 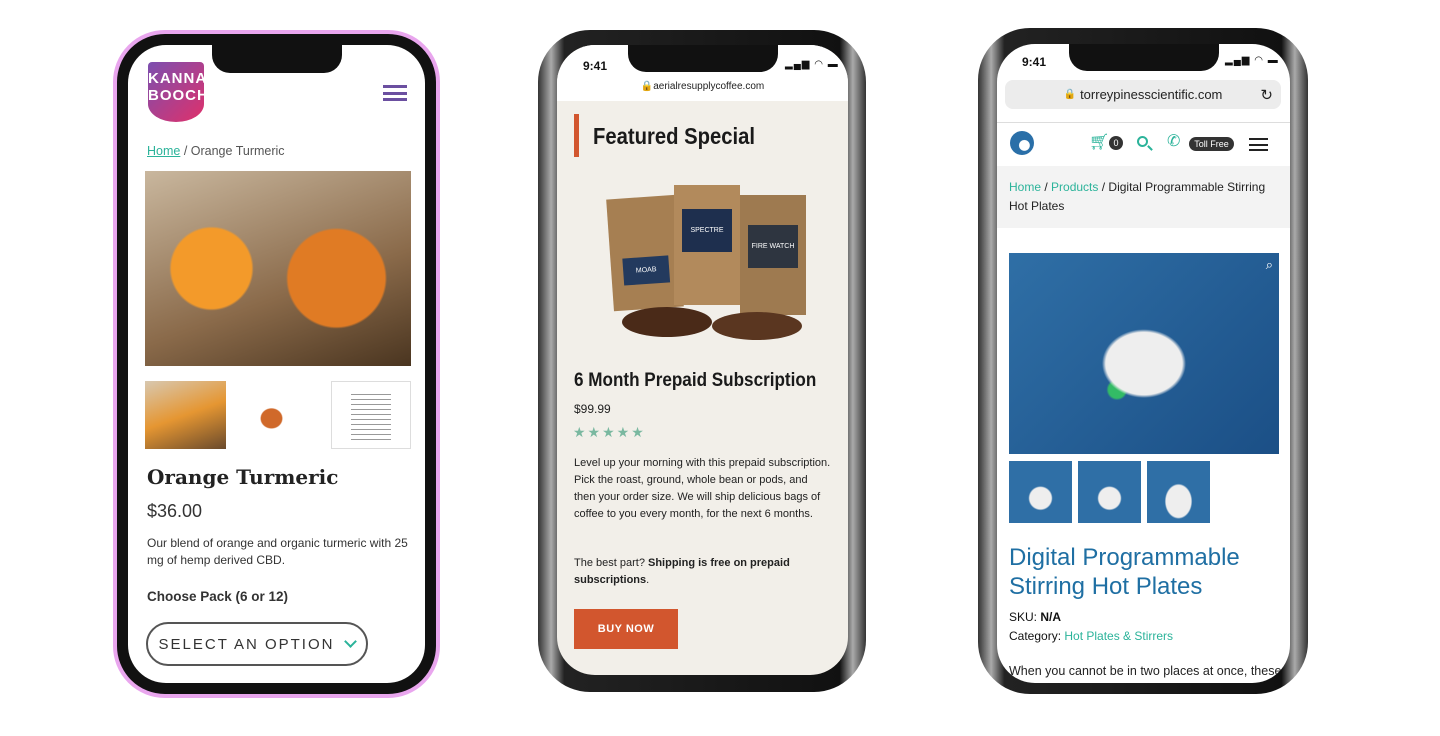 What do you see at coordinates (576, 135) in the screenshot?
I see `heading-accent-bar` at bounding box center [576, 135].